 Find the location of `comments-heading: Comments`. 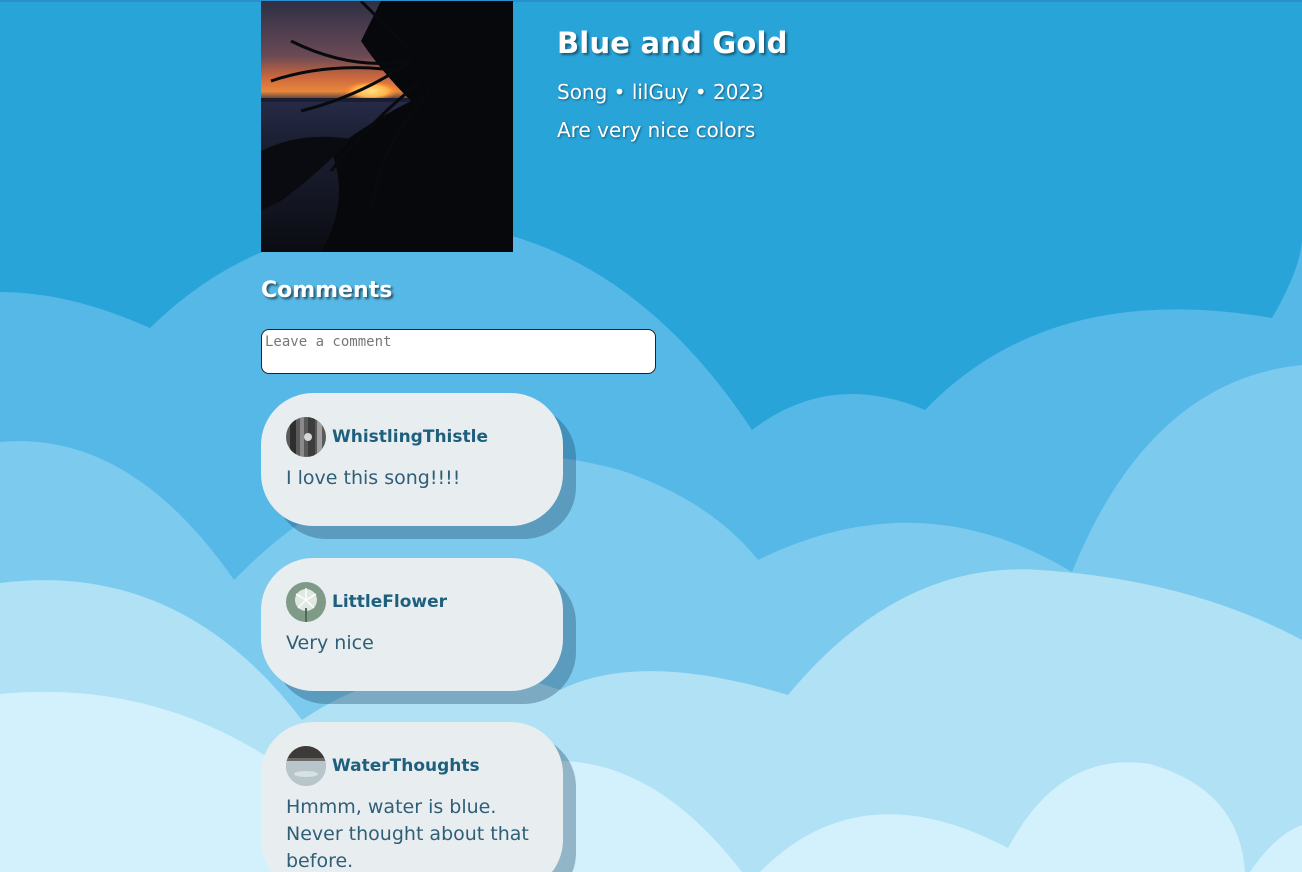

comments-heading: Comments is located at coordinates (327, 290).